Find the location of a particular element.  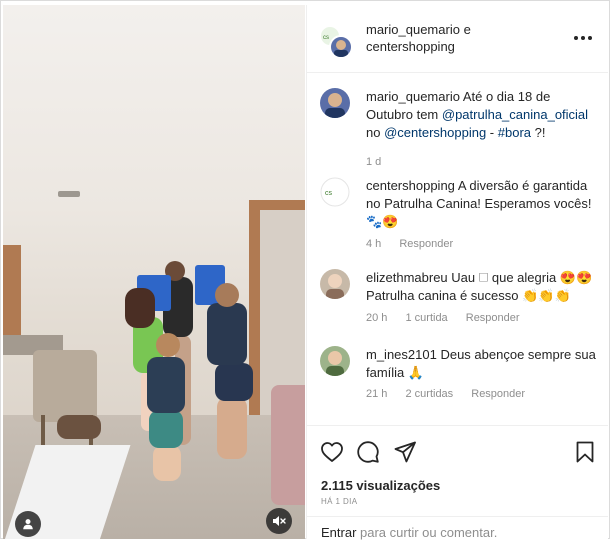

paper-plane-icon is located at coordinates (405, 452).